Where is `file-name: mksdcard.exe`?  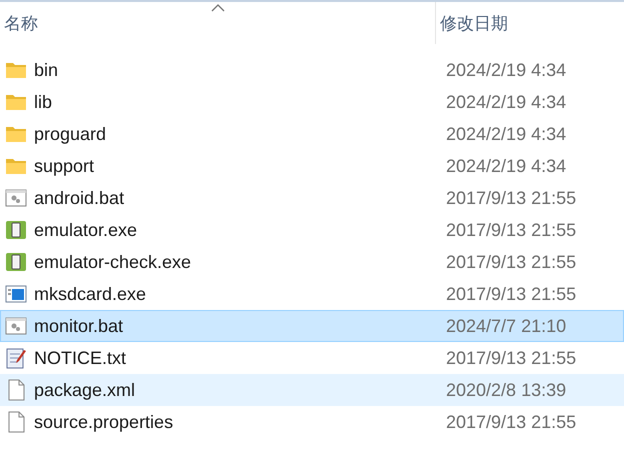
file-name: mksdcard.exe is located at coordinates (90, 294).